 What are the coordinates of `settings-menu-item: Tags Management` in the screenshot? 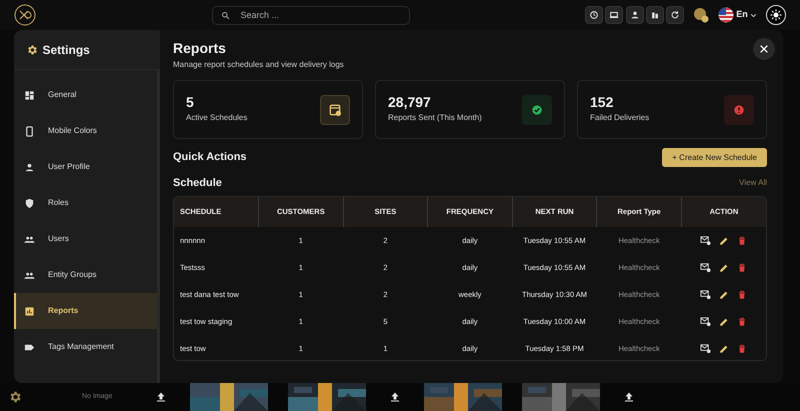 It's located at (85, 347).